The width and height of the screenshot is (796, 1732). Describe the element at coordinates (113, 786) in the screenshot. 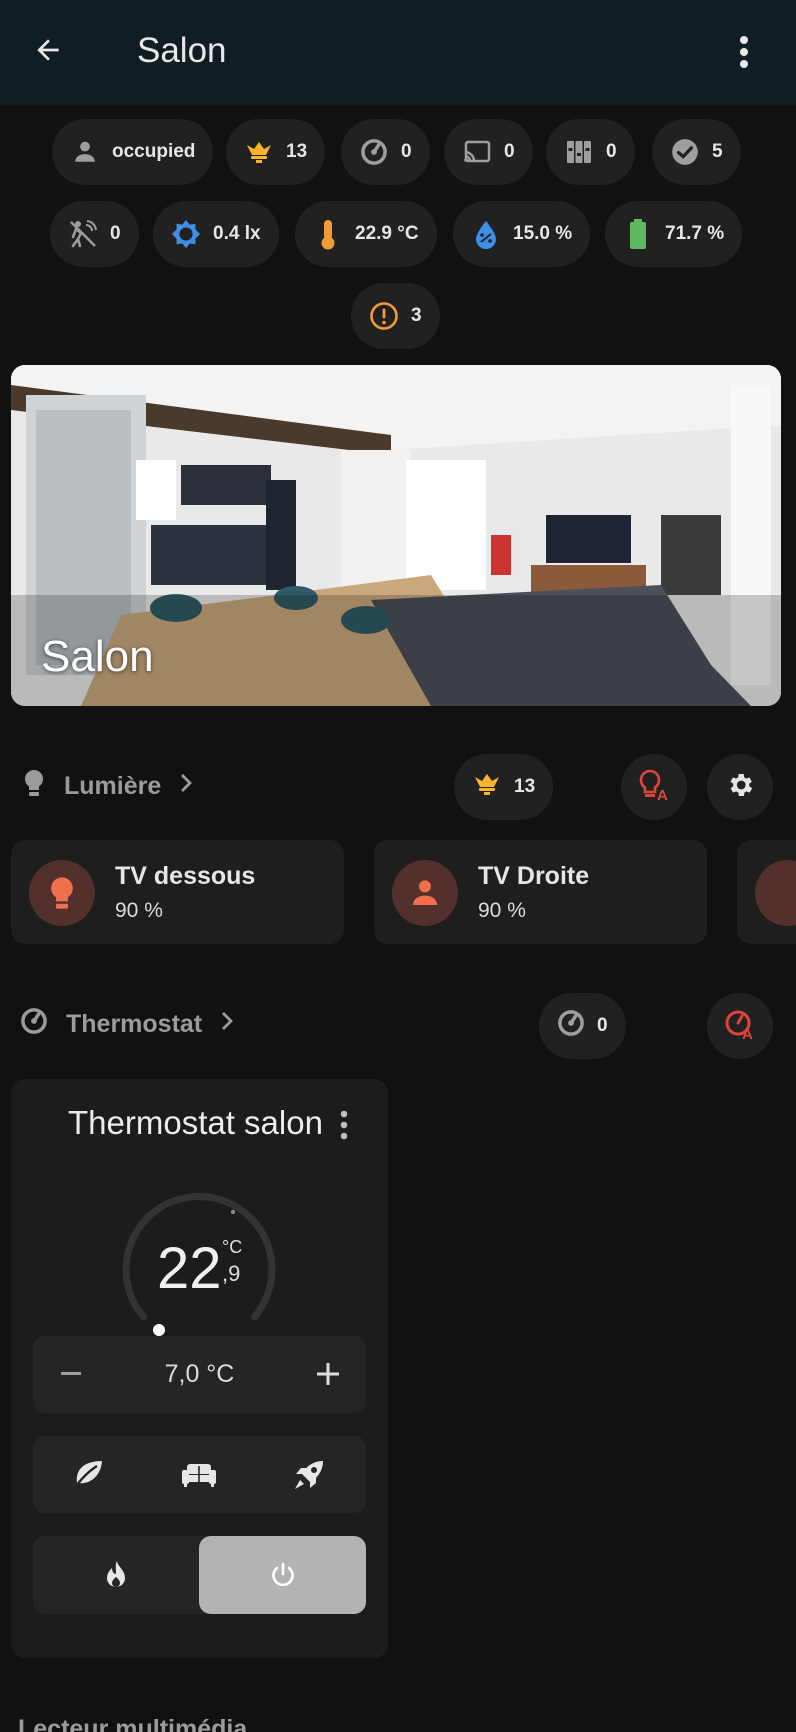

I see `section-title: Lumière` at that location.